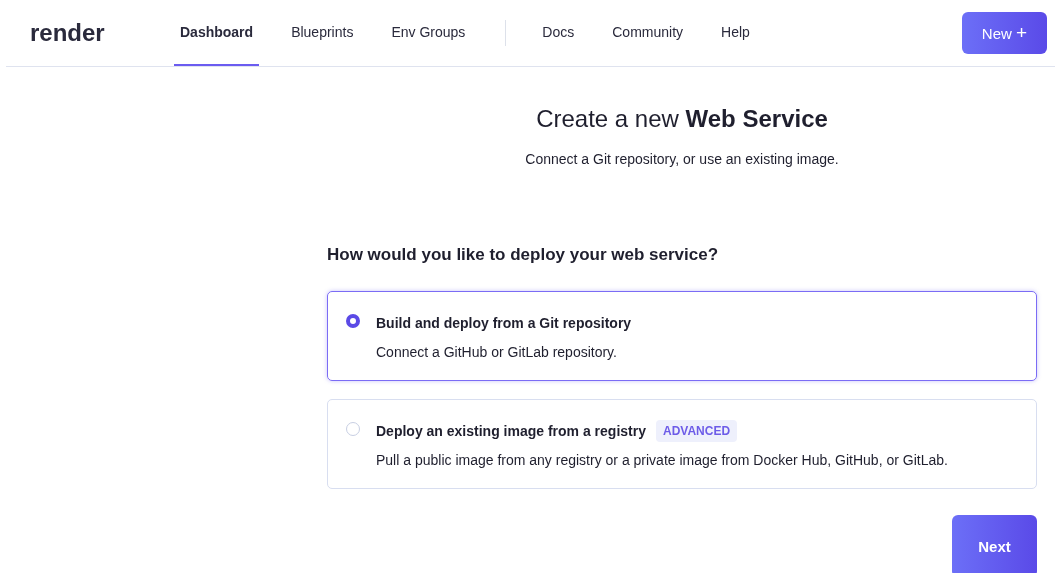 The width and height of the screenshot is (1061, 573). I want to click on advanced-badge: ADVANCED, so click(697, 431).